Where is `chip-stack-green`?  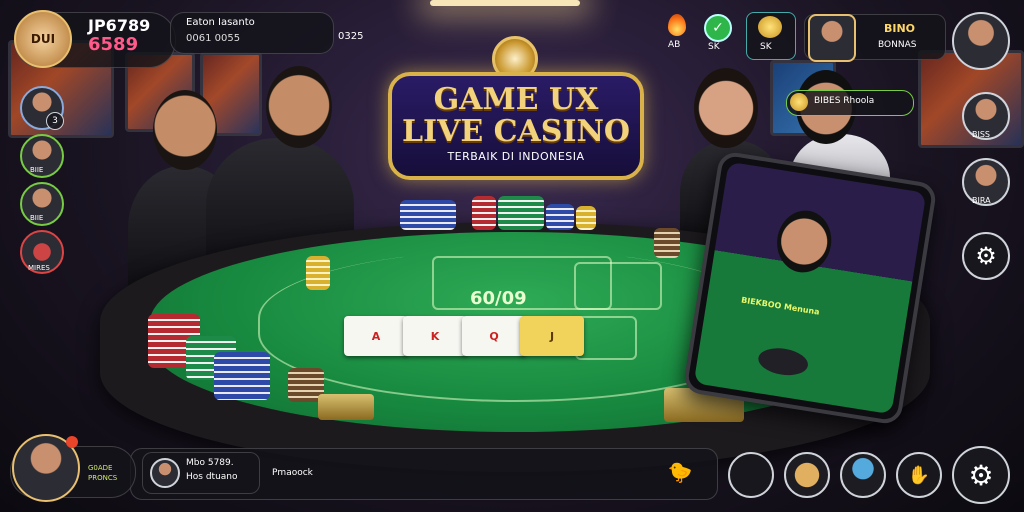
chip-stack-green is located at coordinates (521, 213).